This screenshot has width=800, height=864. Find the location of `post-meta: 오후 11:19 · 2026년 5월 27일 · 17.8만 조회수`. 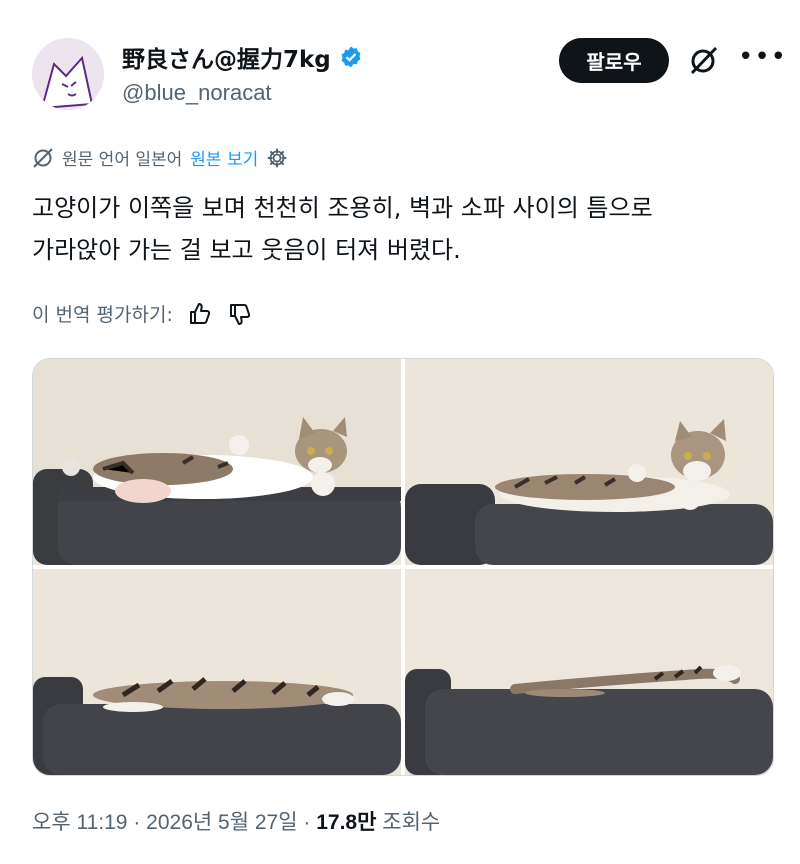

post-meta: 오후 11:19 · 2026년 5월 27일 · 17.8만 조회수 is located at coordinates (236, 821).